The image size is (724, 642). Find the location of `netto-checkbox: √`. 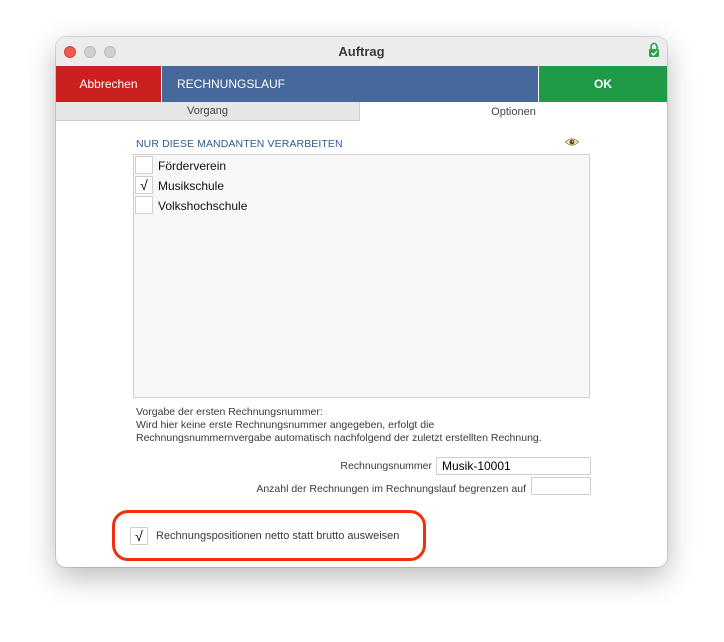

netto-checkbox: √ is located at coordinates (139, 536).